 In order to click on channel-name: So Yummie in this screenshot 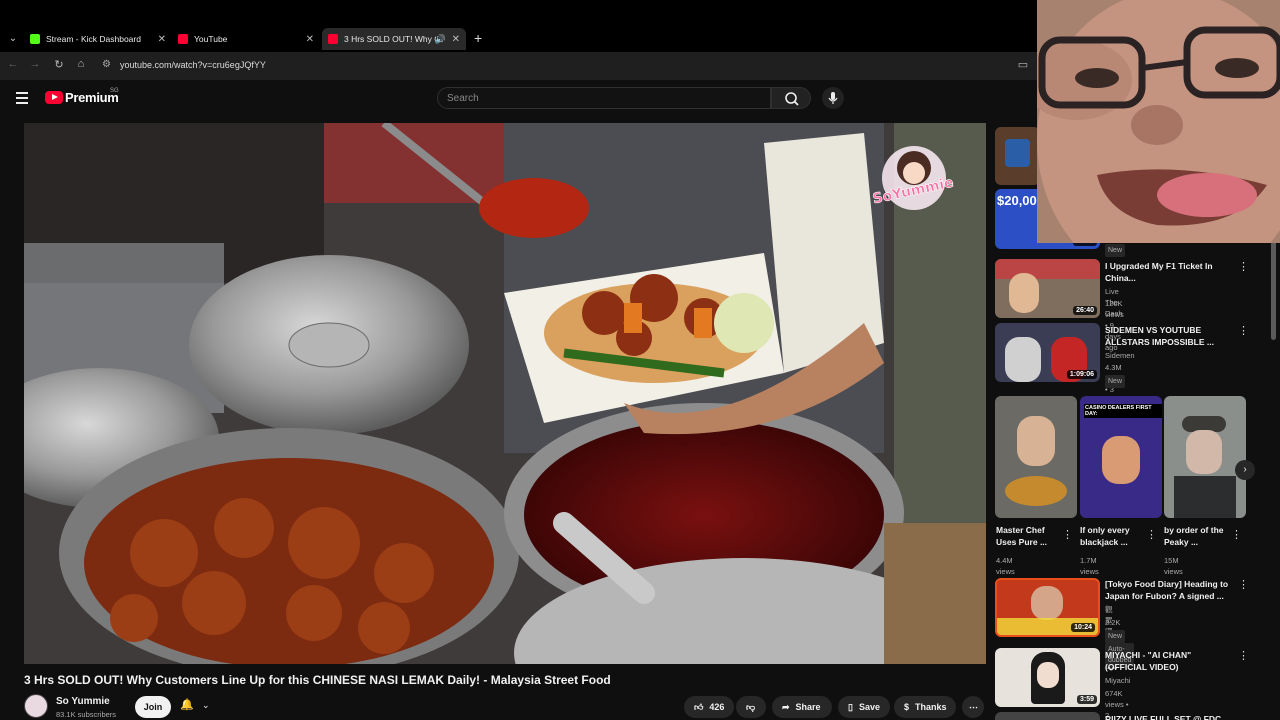, I will do `click(83, 701)`.